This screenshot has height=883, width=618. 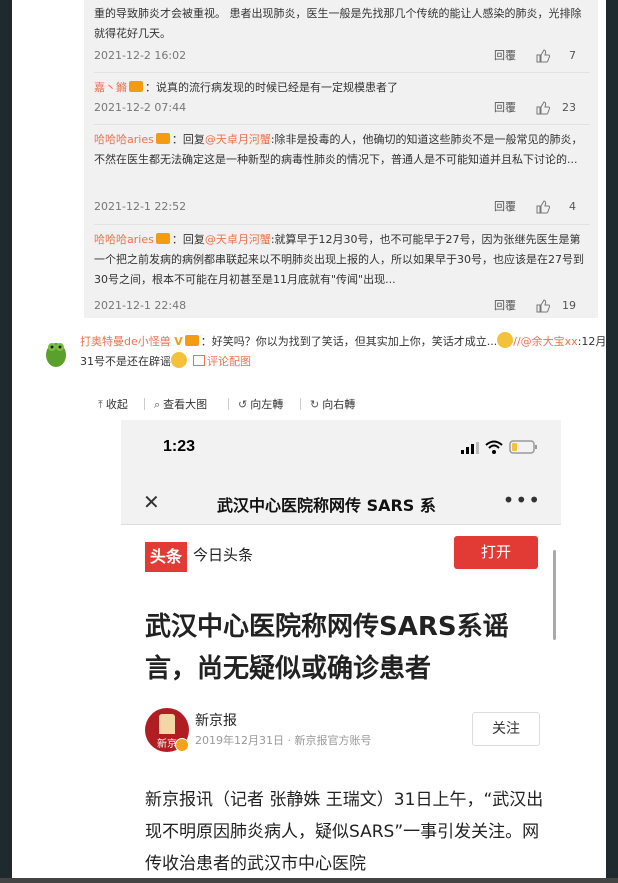 I want to click on like-count: 23, so click(x=569, y=107).